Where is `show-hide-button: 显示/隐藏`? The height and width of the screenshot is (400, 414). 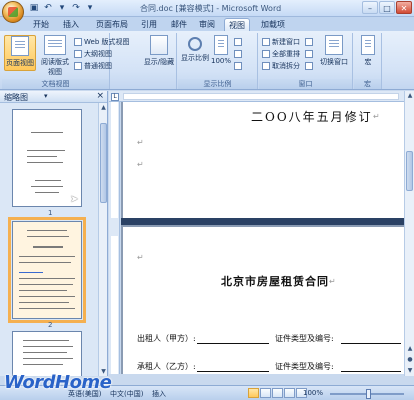 show-hide-button: 显示/隐藏 is located at coordinates (159, 53).